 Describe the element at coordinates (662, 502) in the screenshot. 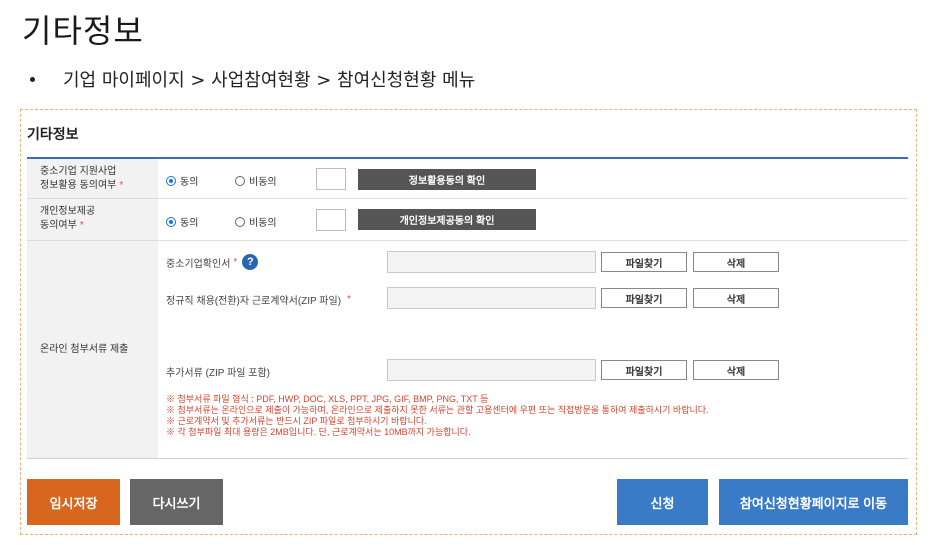

I see `apply-button: 신청` at that location.